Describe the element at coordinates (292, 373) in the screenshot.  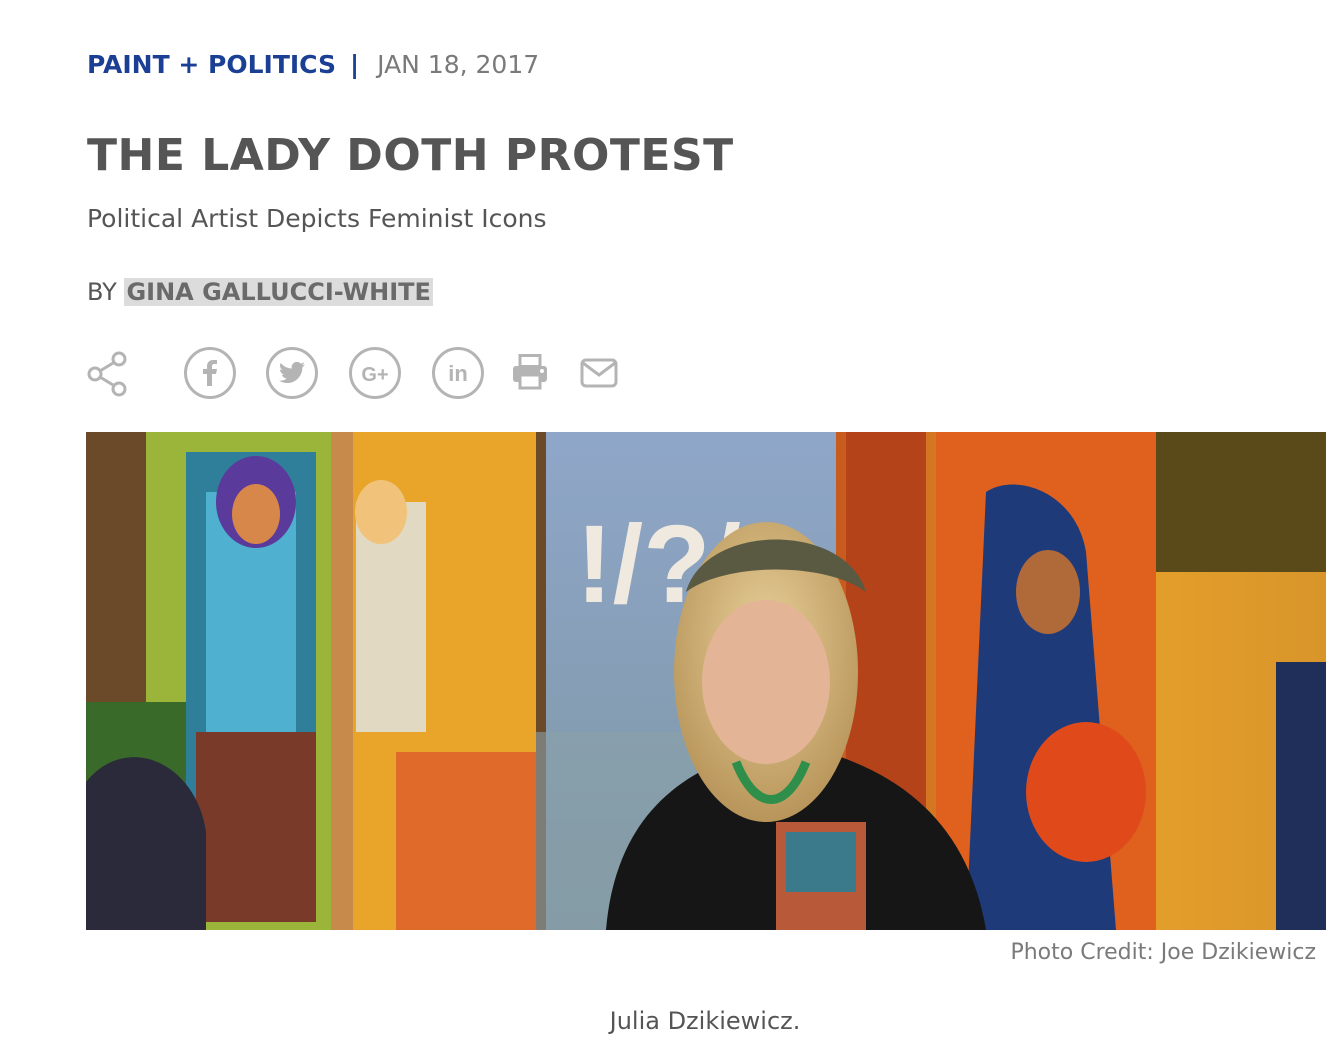
I see `twitter-icon` at that location.